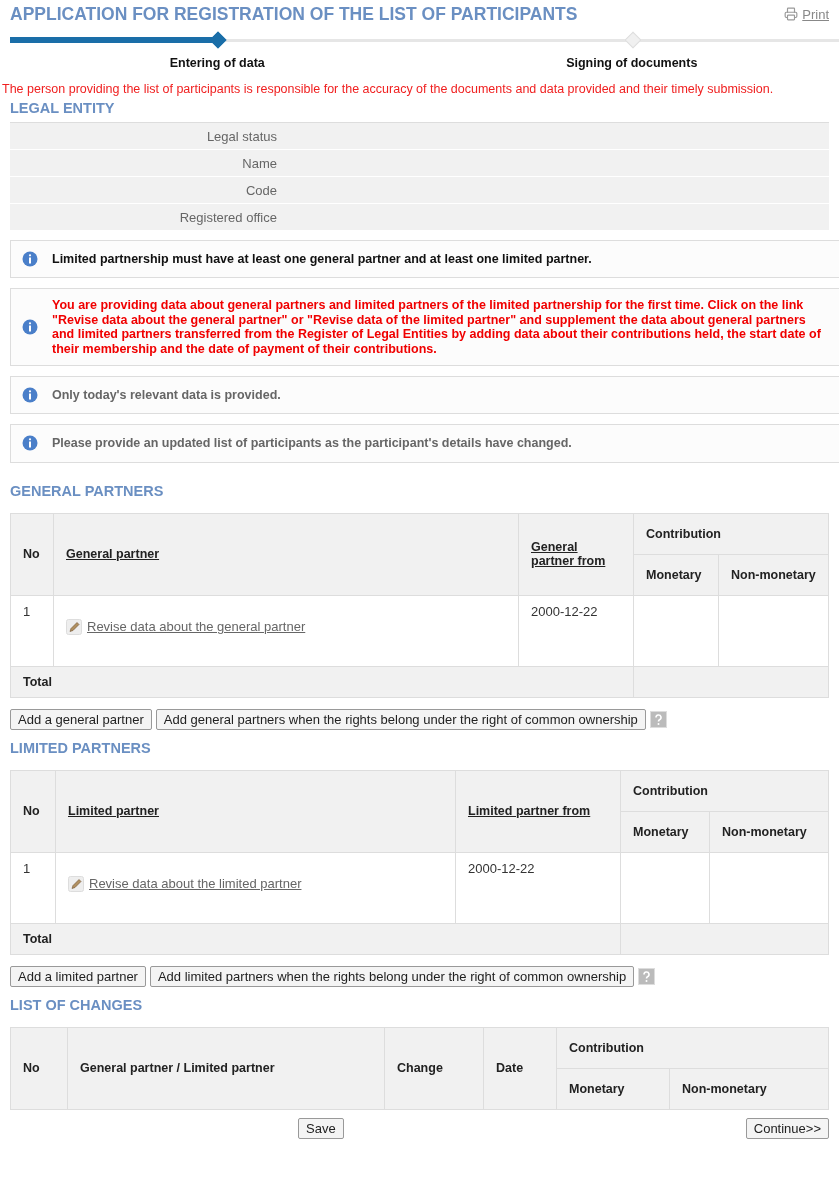 This screenshot has height=1191, width=839. I want to click on table-header: Limited partner from, so click(538, 811).